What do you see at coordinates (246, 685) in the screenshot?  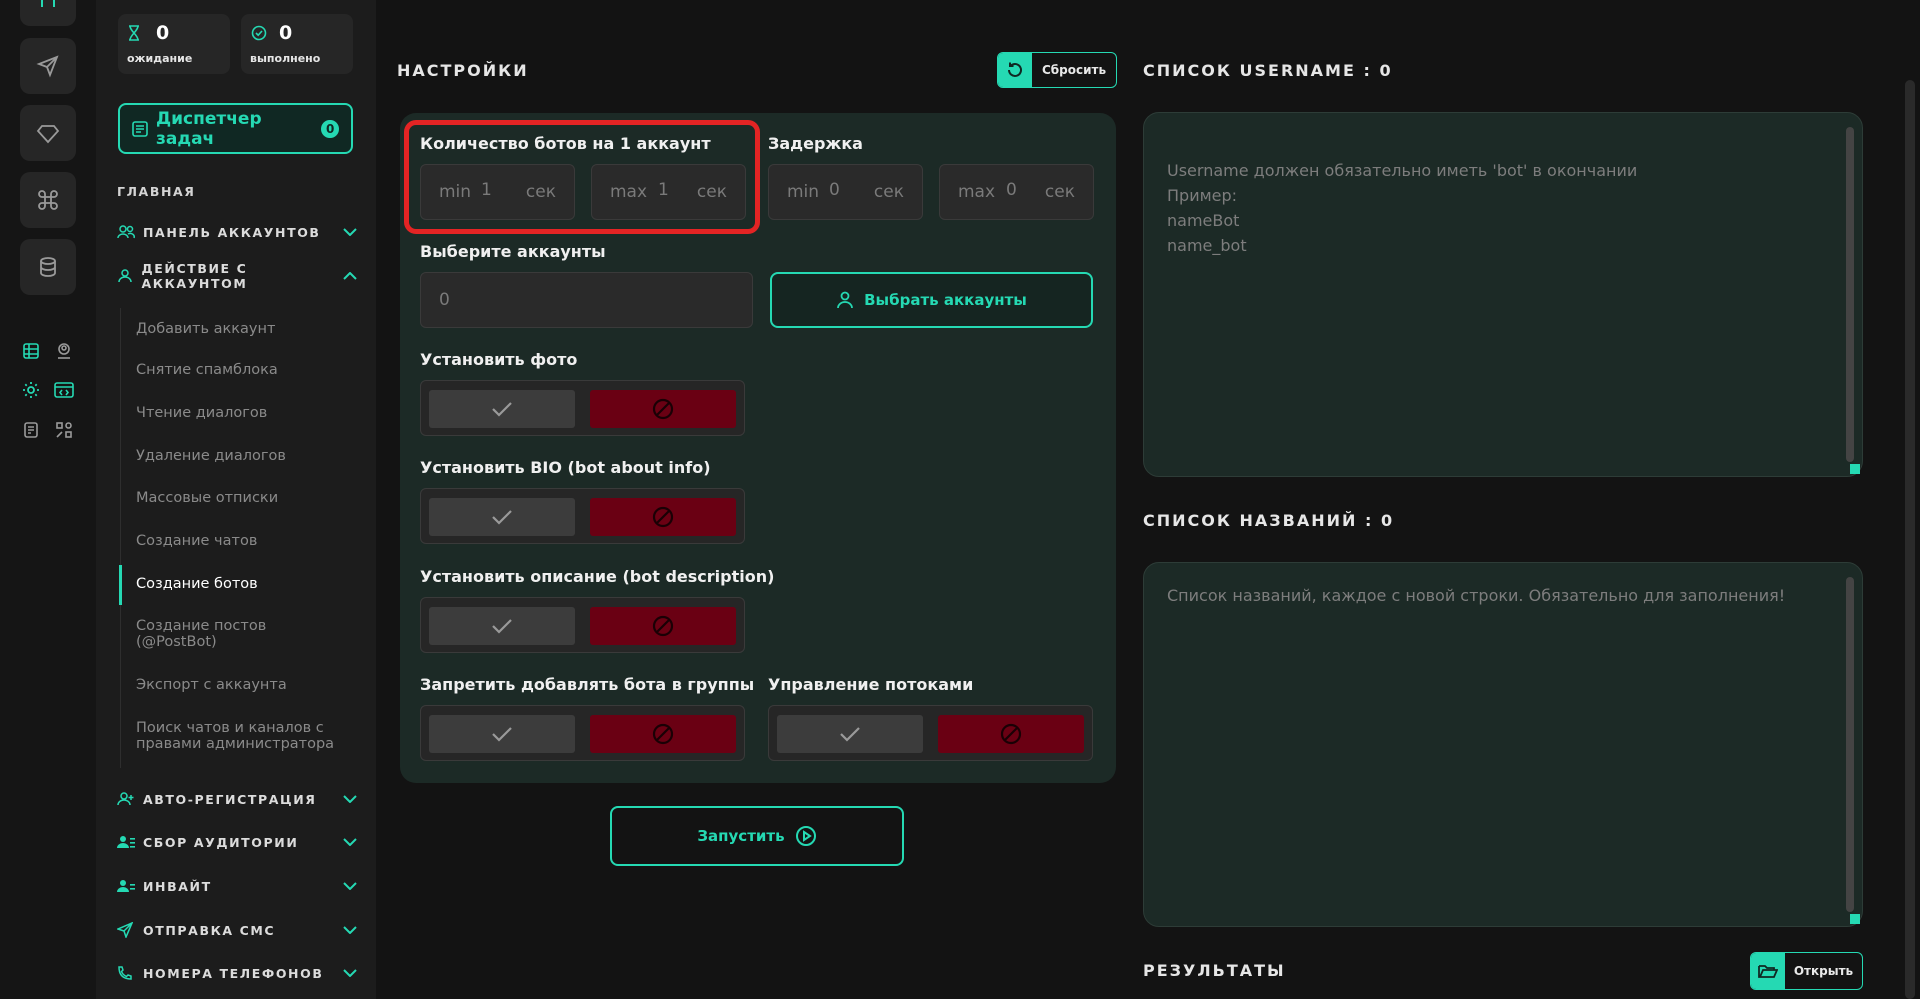 I see `sidebar-item-export: Экспорт с аккаунта` at bounding box center [246, 685].